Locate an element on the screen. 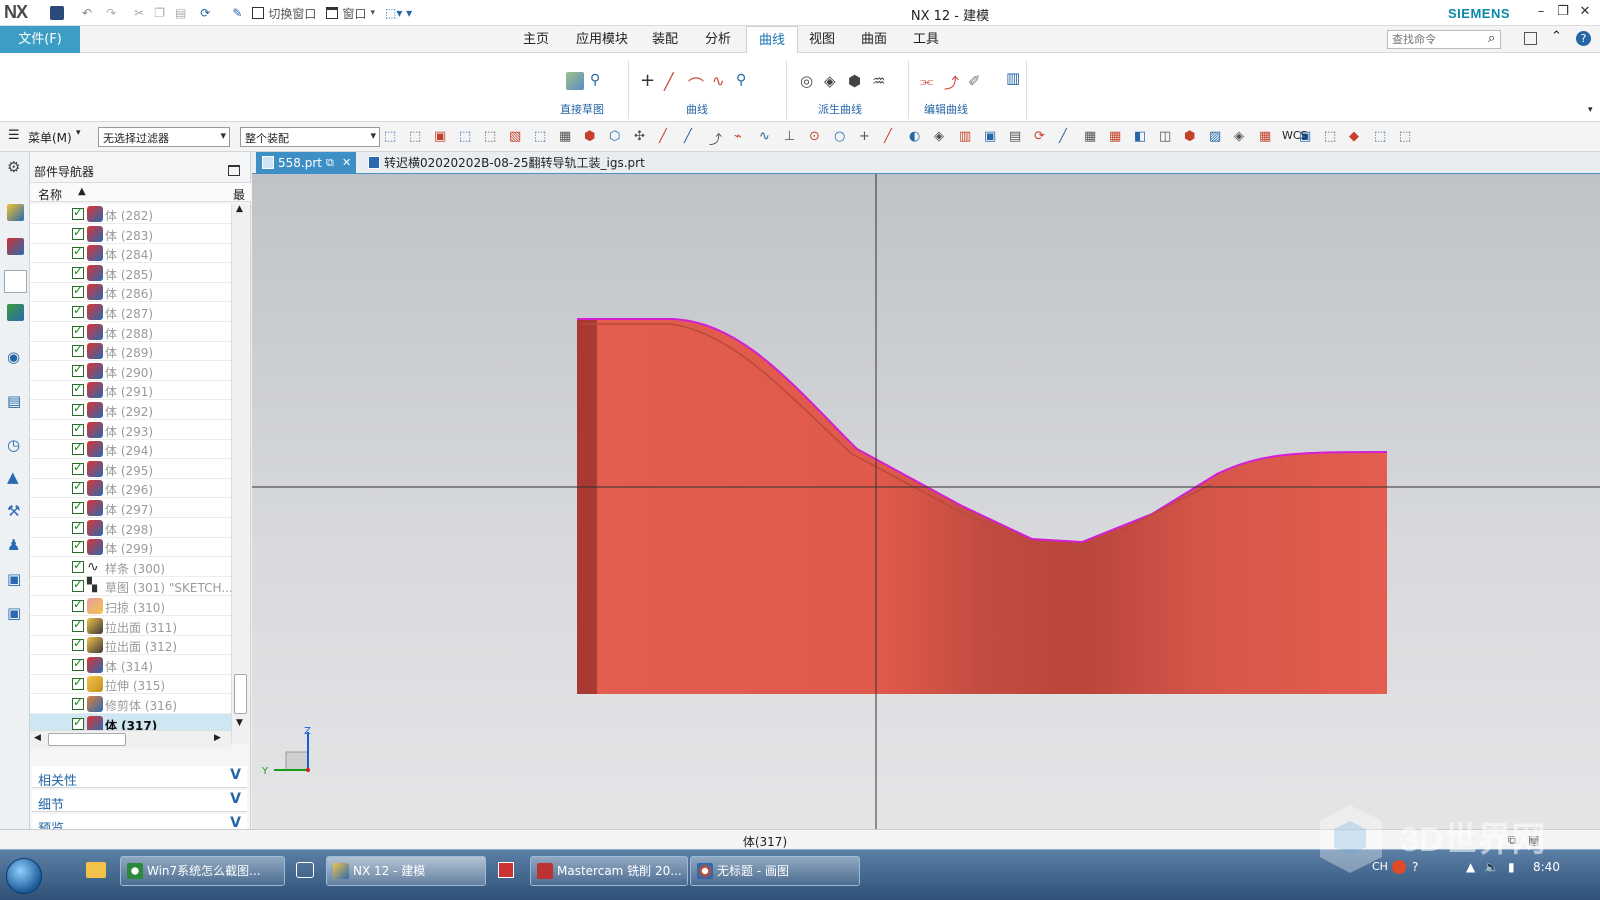 Image resolution: width=1600 pixels, height=900 pixels. sort-ascending-icon: ▲ is located at coordinates (82, 191).